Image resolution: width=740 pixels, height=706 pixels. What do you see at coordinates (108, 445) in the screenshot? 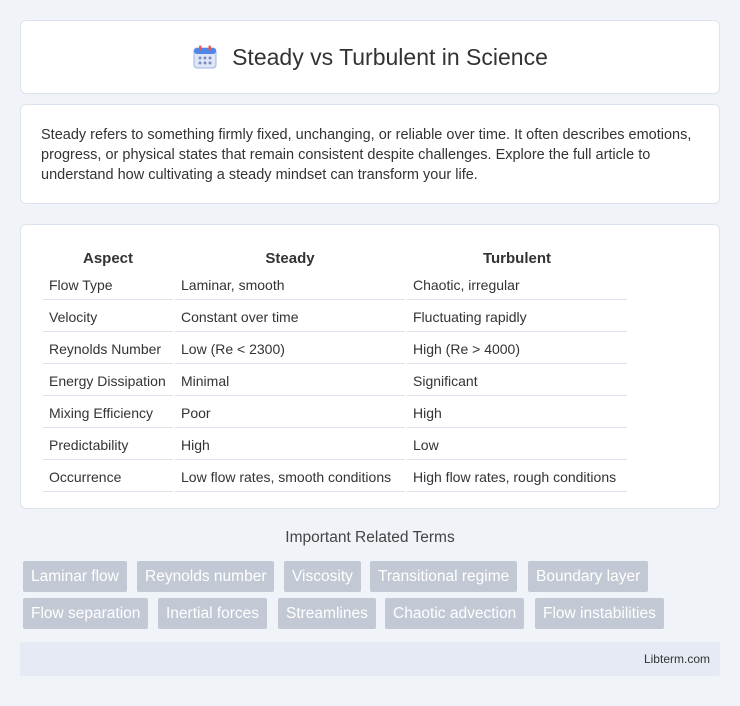
I see `table-cell: Predictability` at bounding box center [108, 445].